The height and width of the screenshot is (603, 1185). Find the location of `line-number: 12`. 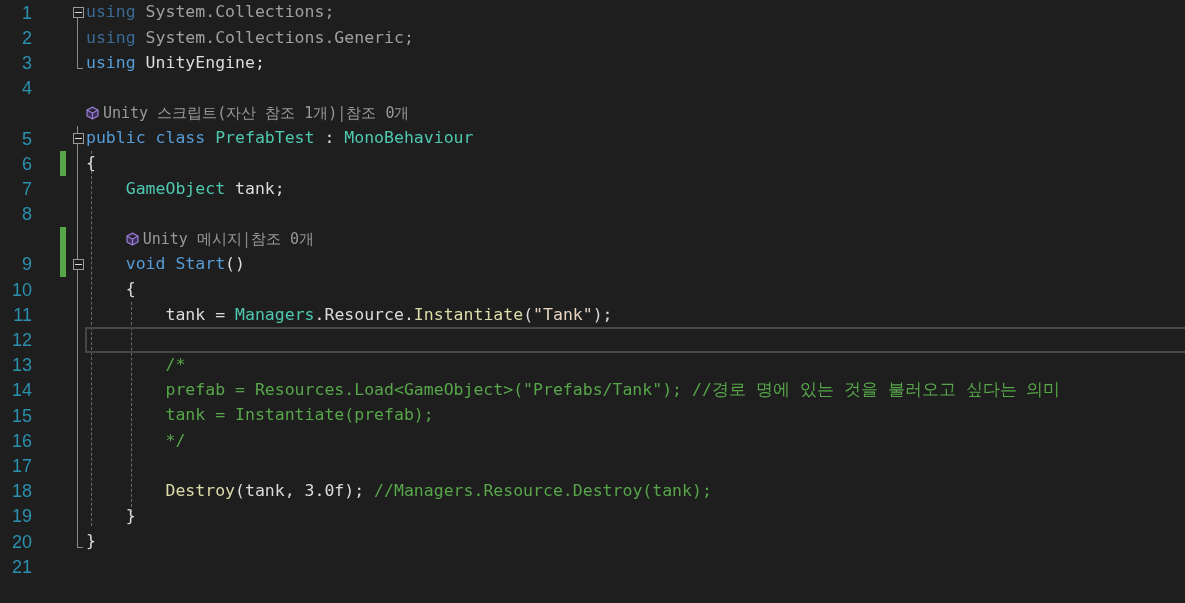

line-number: 12 is located at coordinates (21, 340).